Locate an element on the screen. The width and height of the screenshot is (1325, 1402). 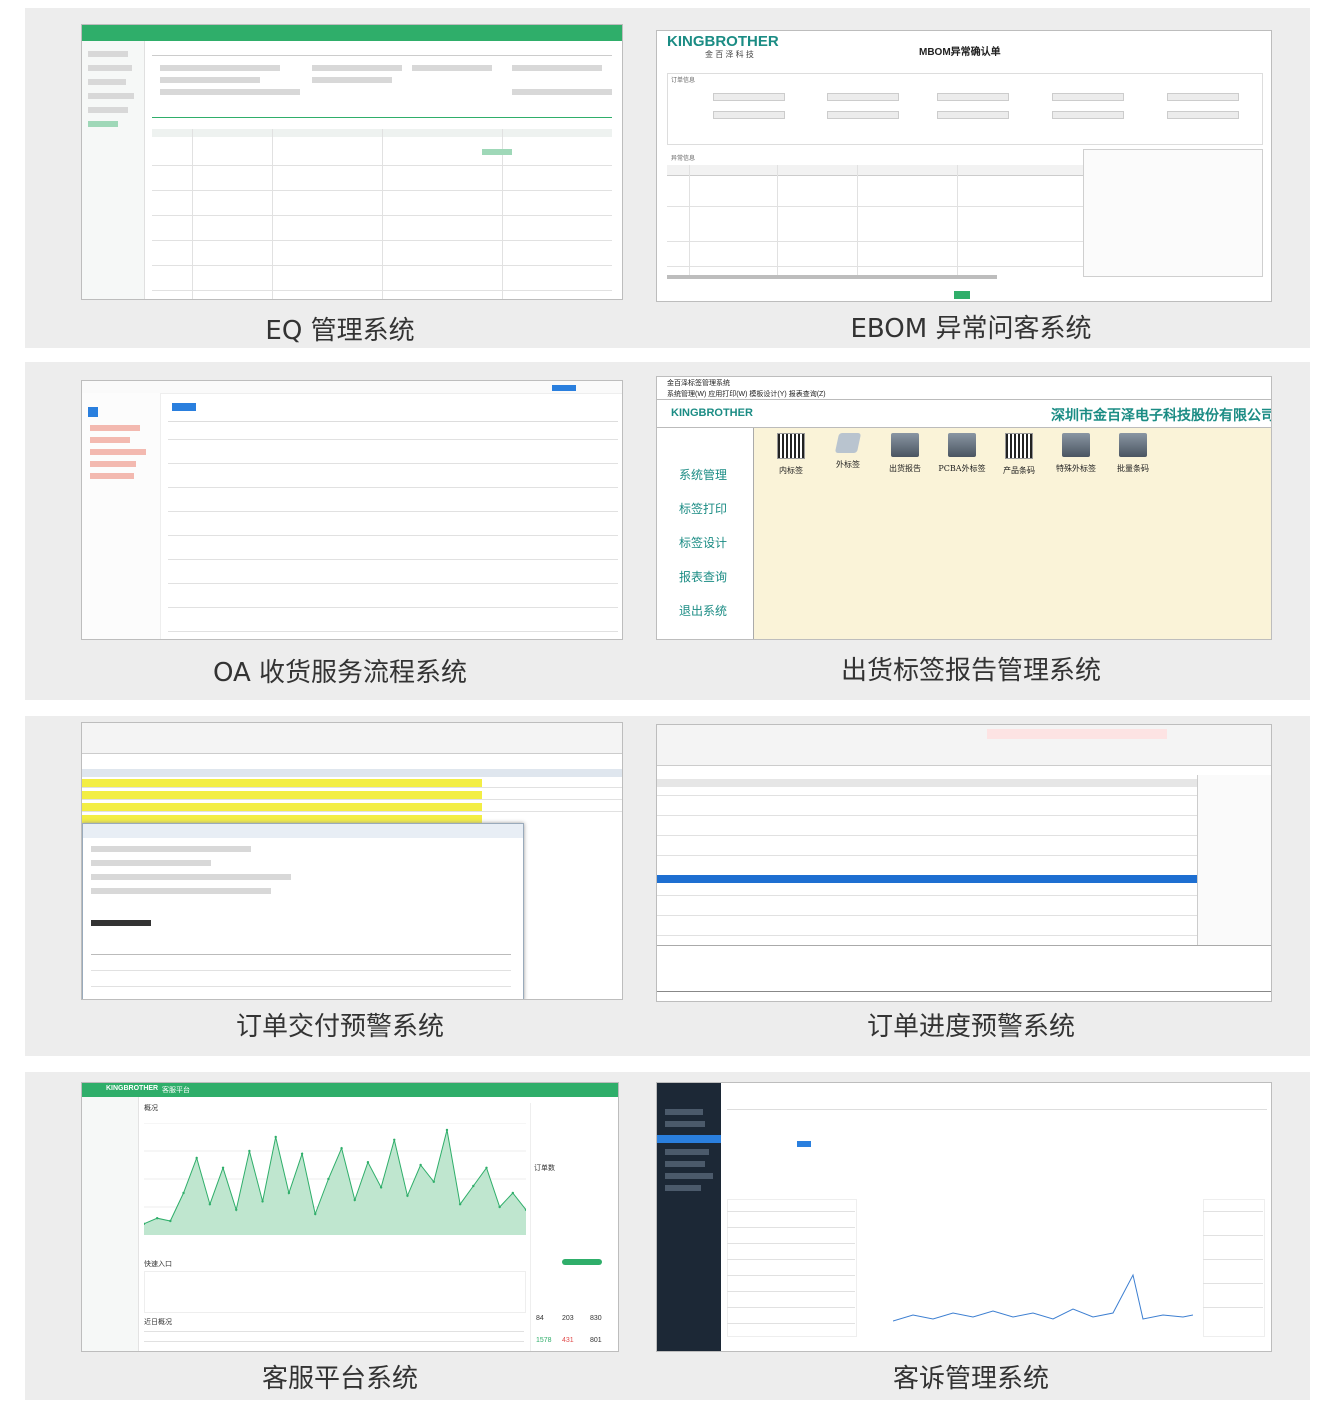
service-logo: KINGBROTHER is located at coordinates (132, 1088).